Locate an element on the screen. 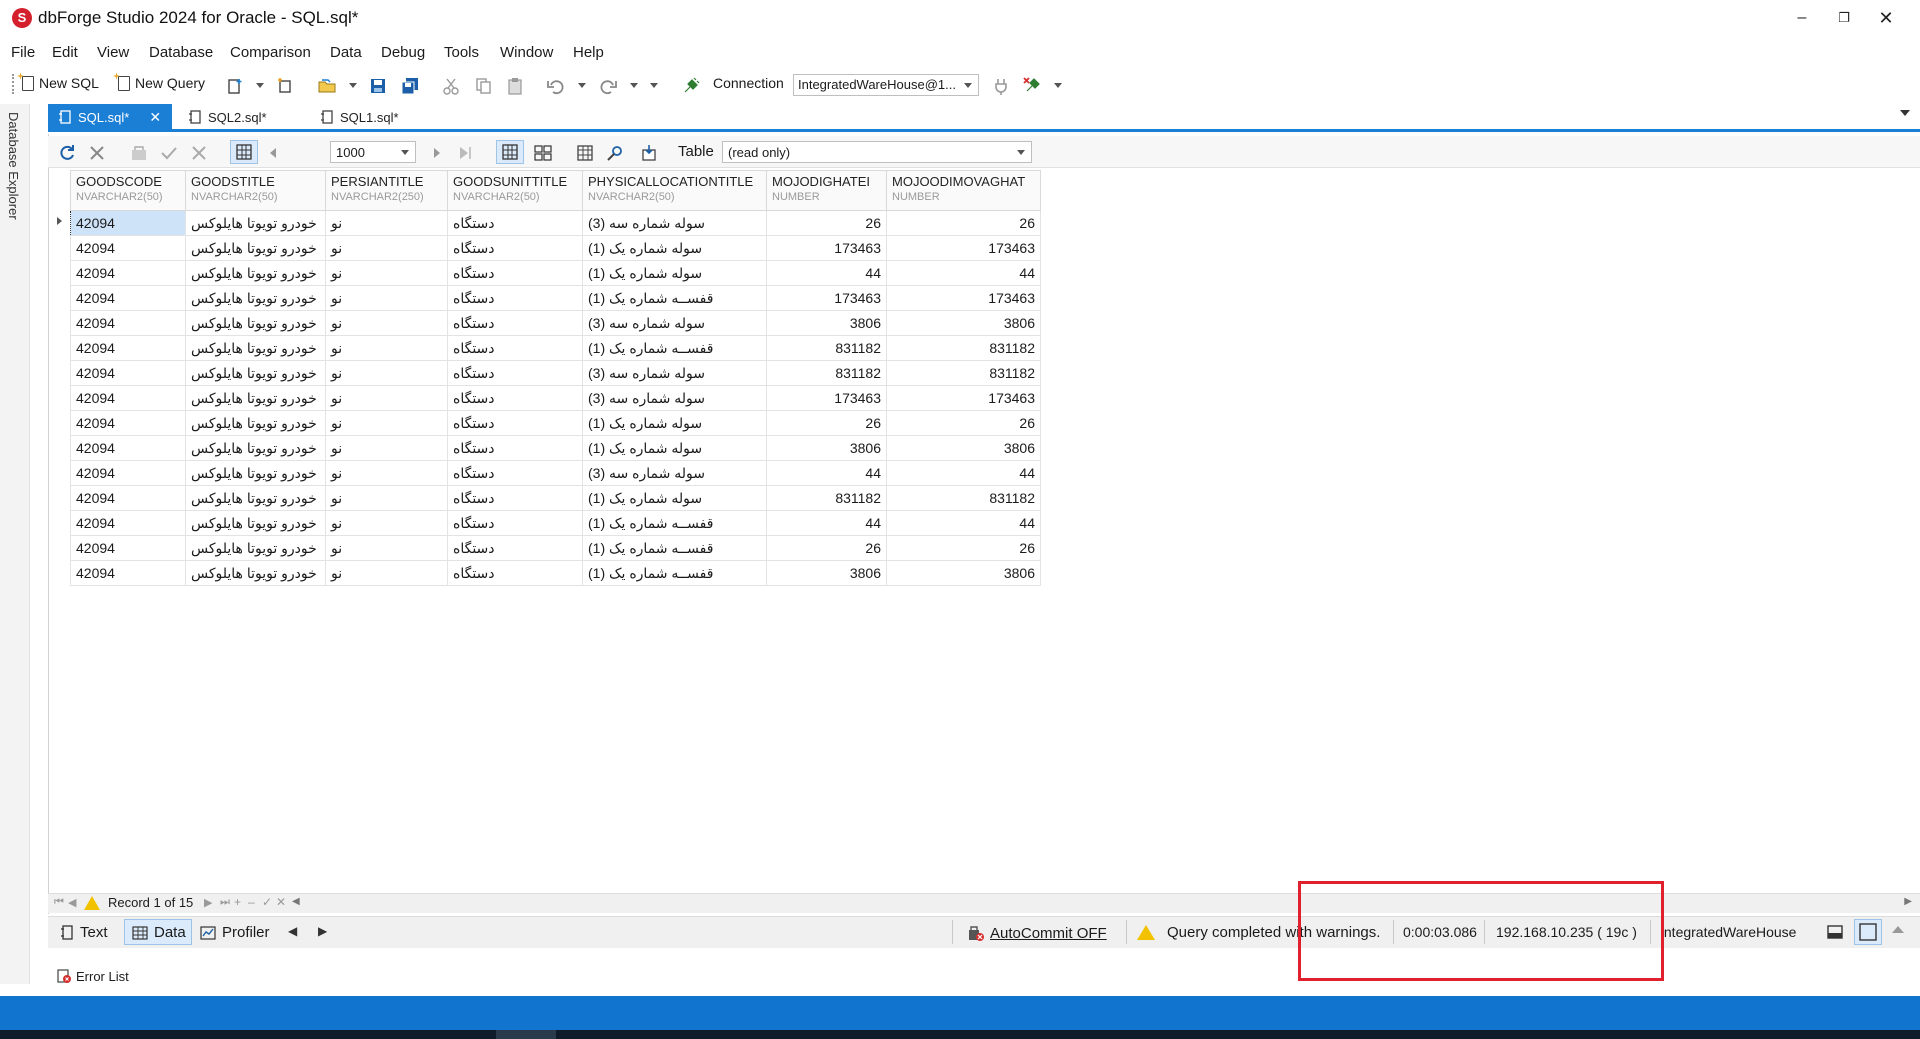 The height and width of the screenshot is (1039, 1920). close-connection-icon is located at coordinates (1032, 86).